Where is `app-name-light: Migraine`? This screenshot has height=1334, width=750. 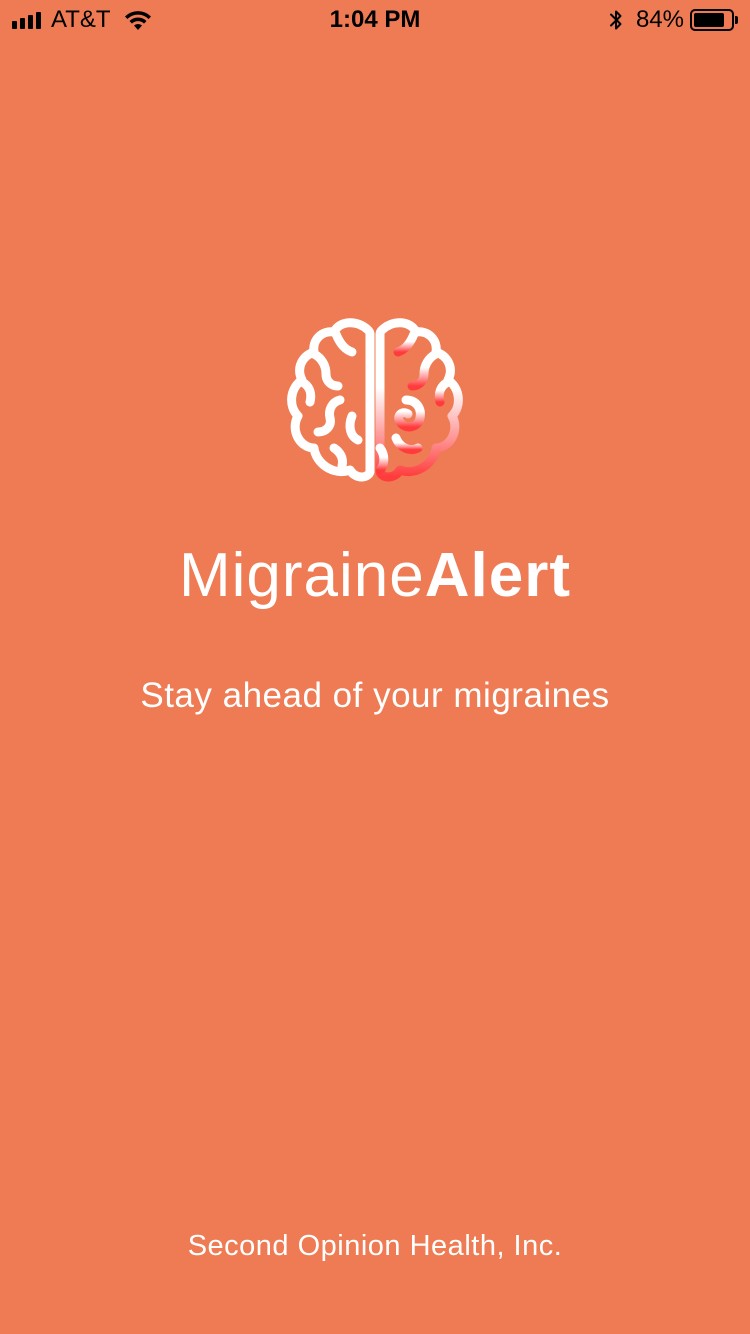
app-name-light: Migraine is located at coordinates (301, 575).